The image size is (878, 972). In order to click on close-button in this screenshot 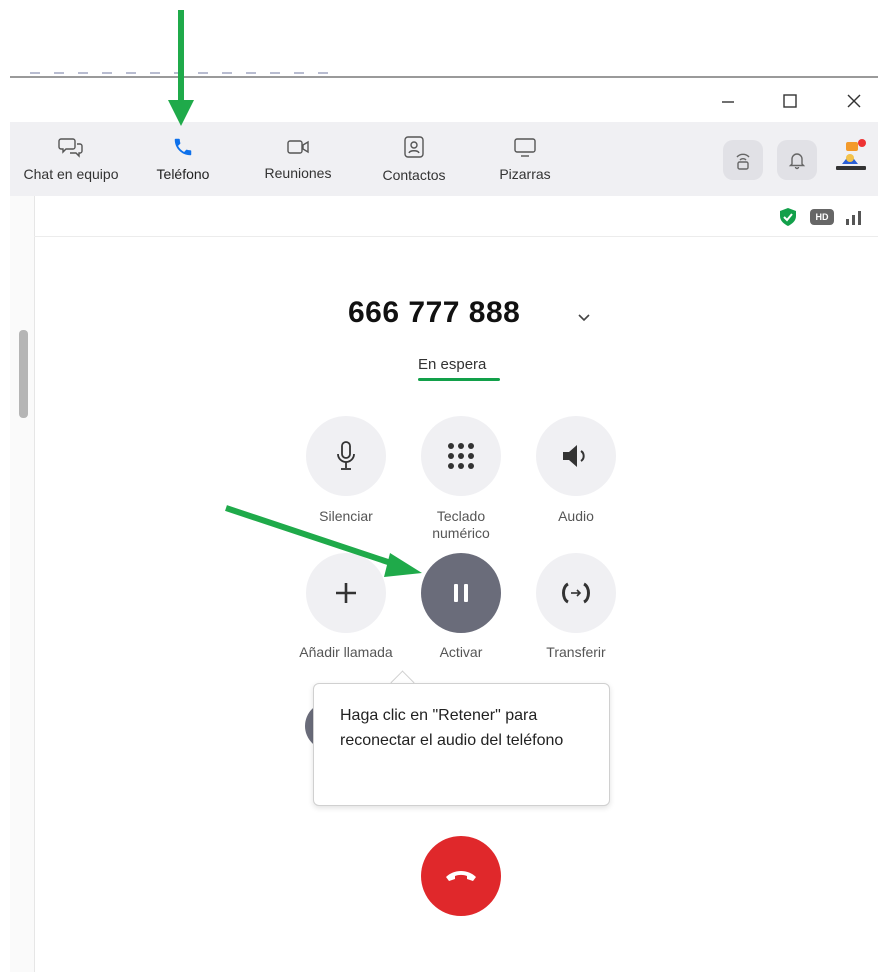, I will do `click(854, 101)`.